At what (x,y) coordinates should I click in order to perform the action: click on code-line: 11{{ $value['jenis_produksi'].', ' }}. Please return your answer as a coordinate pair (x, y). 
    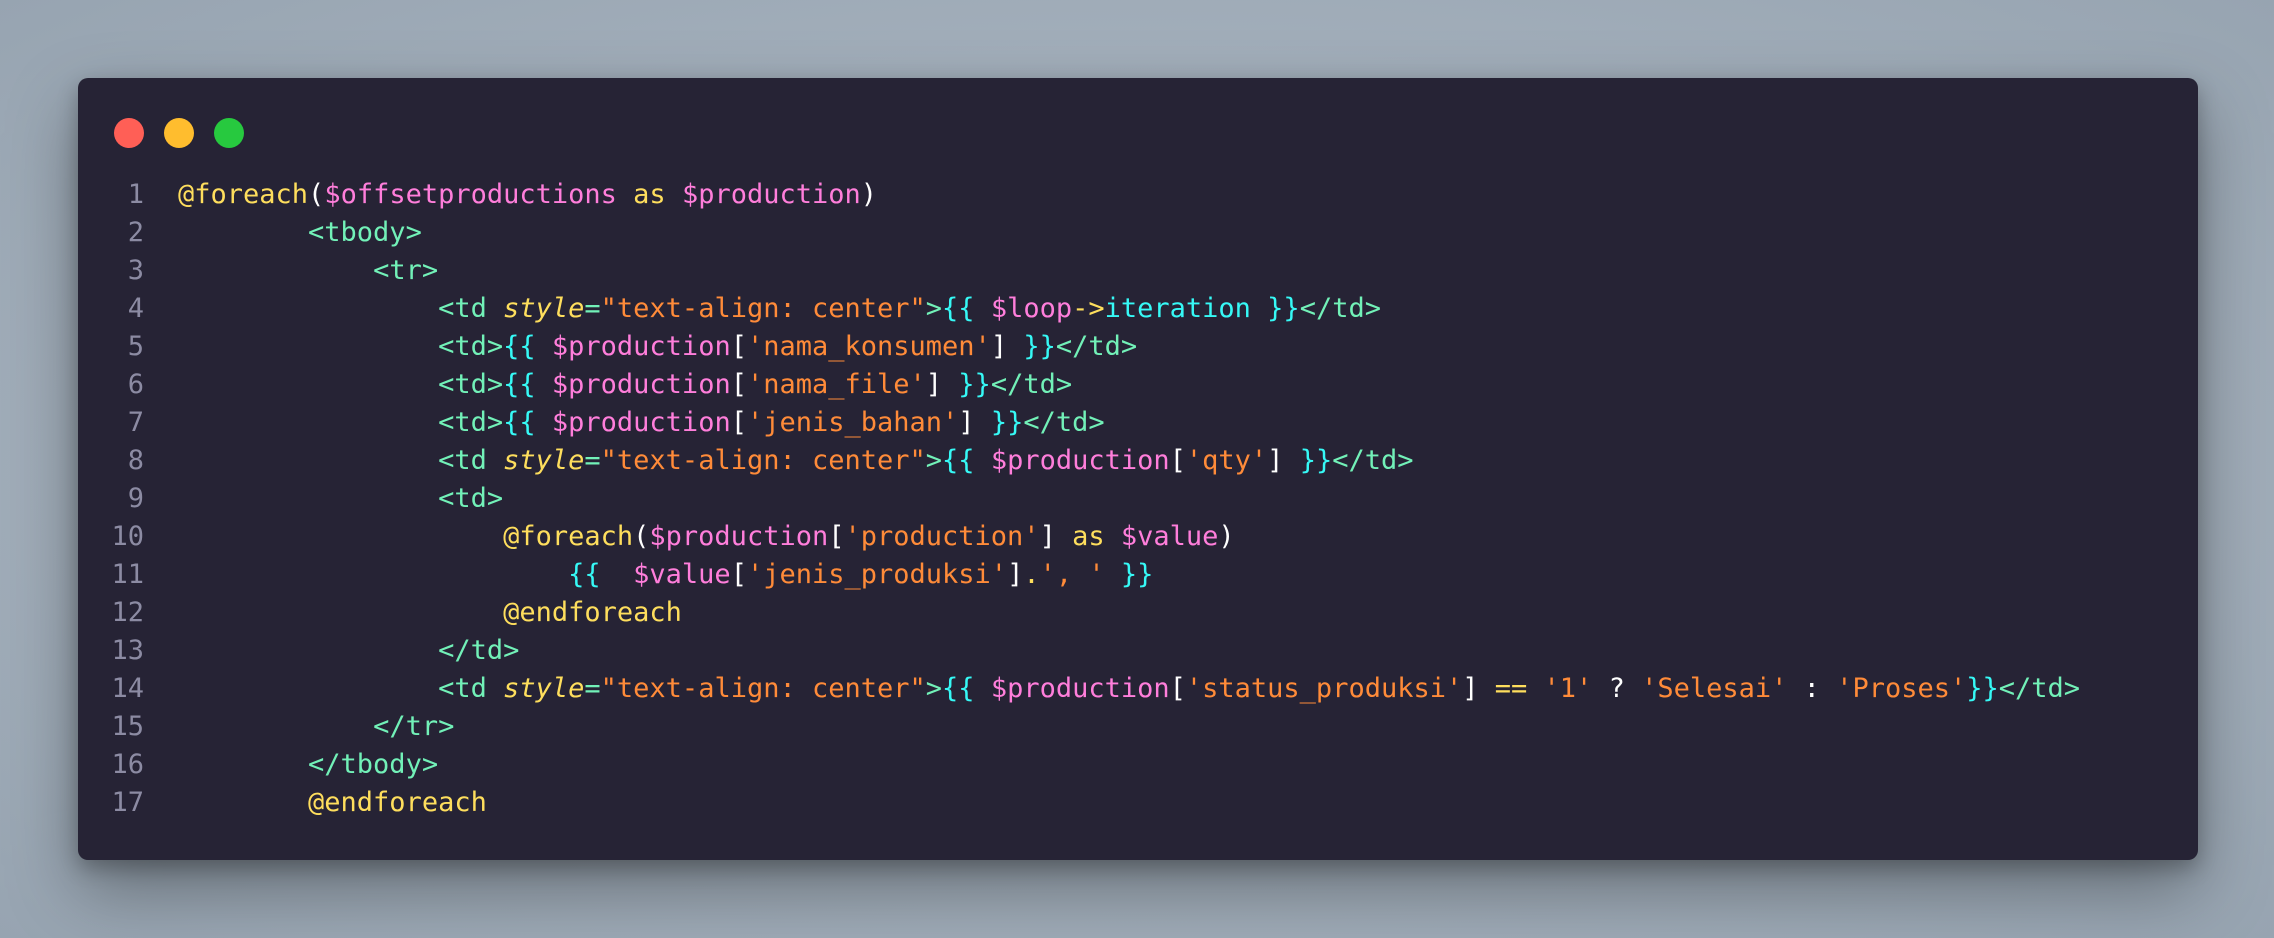
    Looking at the image, I should click on (1138, 575).